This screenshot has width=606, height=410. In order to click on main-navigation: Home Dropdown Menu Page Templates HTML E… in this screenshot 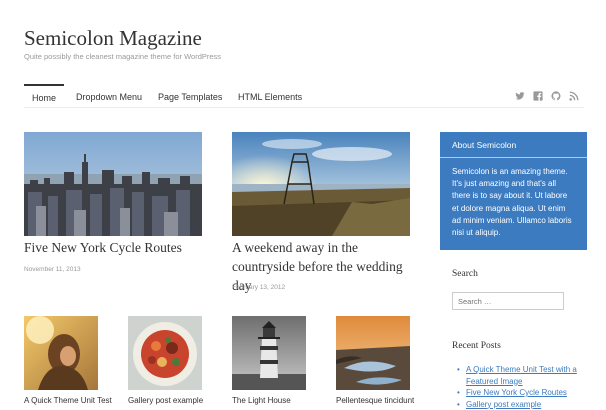, I will do `click(304, 96)`.